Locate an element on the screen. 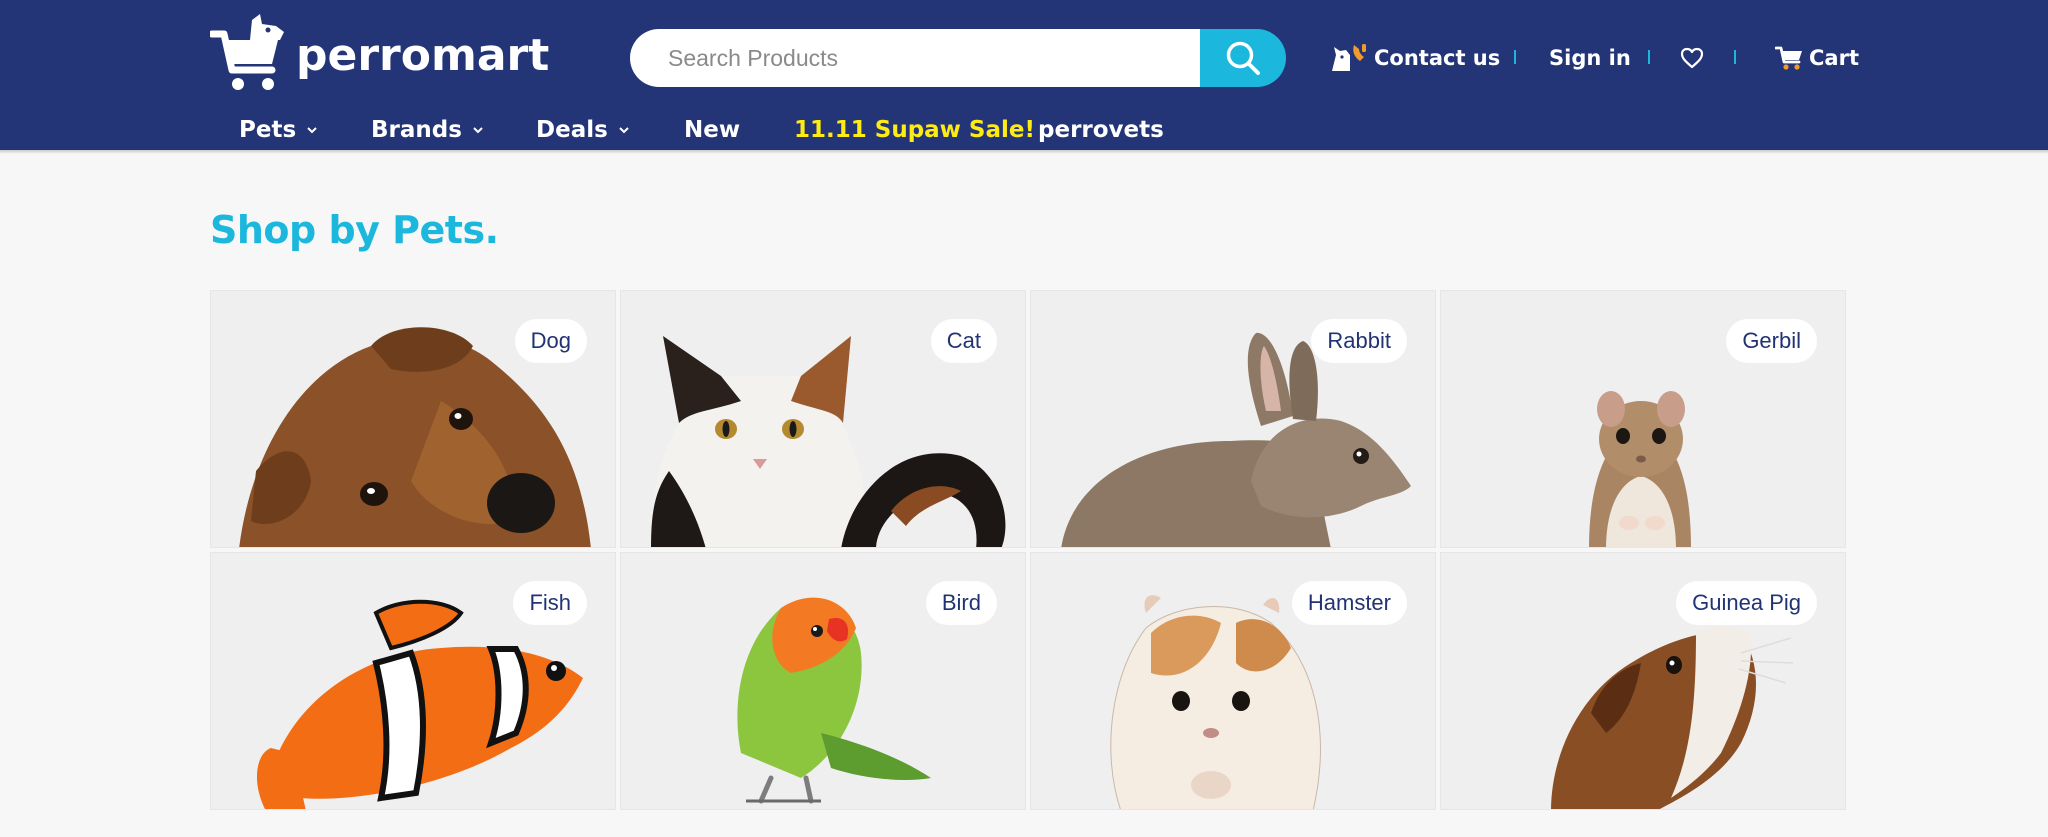 This screenshot has width=2048, height=837. nav-item-label: New is located at coordinates (712, 130).